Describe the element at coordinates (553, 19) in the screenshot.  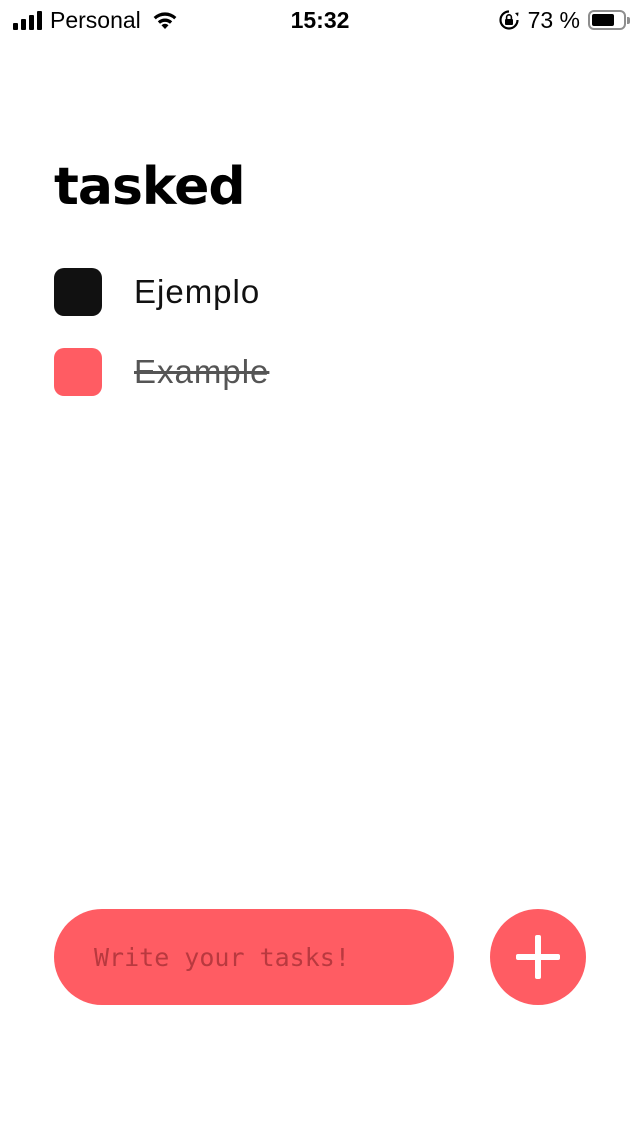
I see `battery-percent: 73 %` at that location.